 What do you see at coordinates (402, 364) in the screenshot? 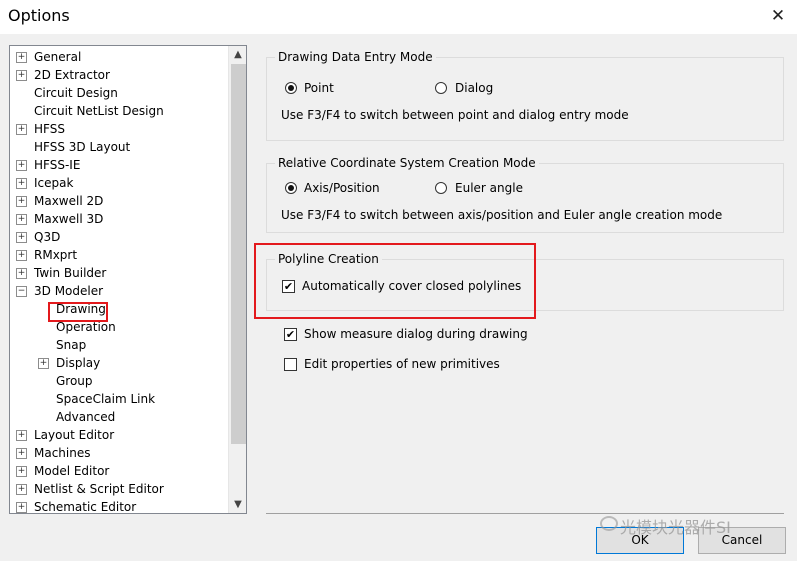
I see `edit-properties-label: Edit properties of new primitives` at bounding box center [402, 364].